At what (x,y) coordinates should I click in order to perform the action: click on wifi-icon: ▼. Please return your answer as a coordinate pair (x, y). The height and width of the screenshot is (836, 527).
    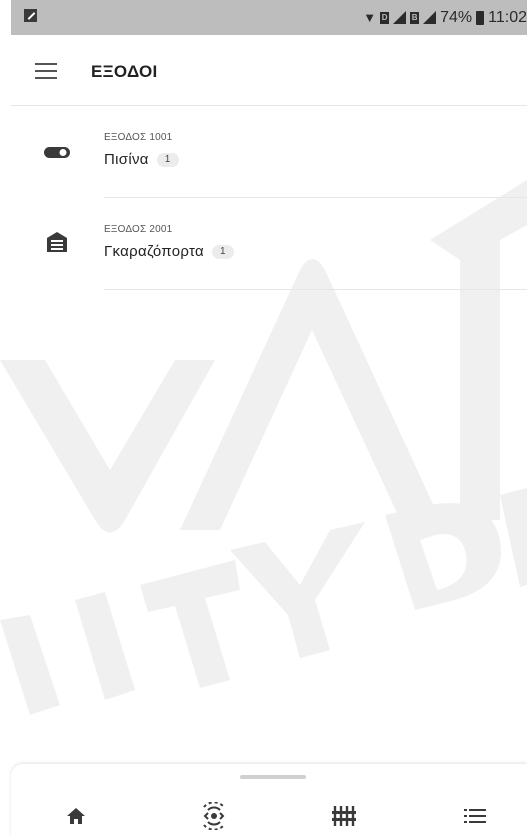
    Looking at the image, I should click on (370, 17).